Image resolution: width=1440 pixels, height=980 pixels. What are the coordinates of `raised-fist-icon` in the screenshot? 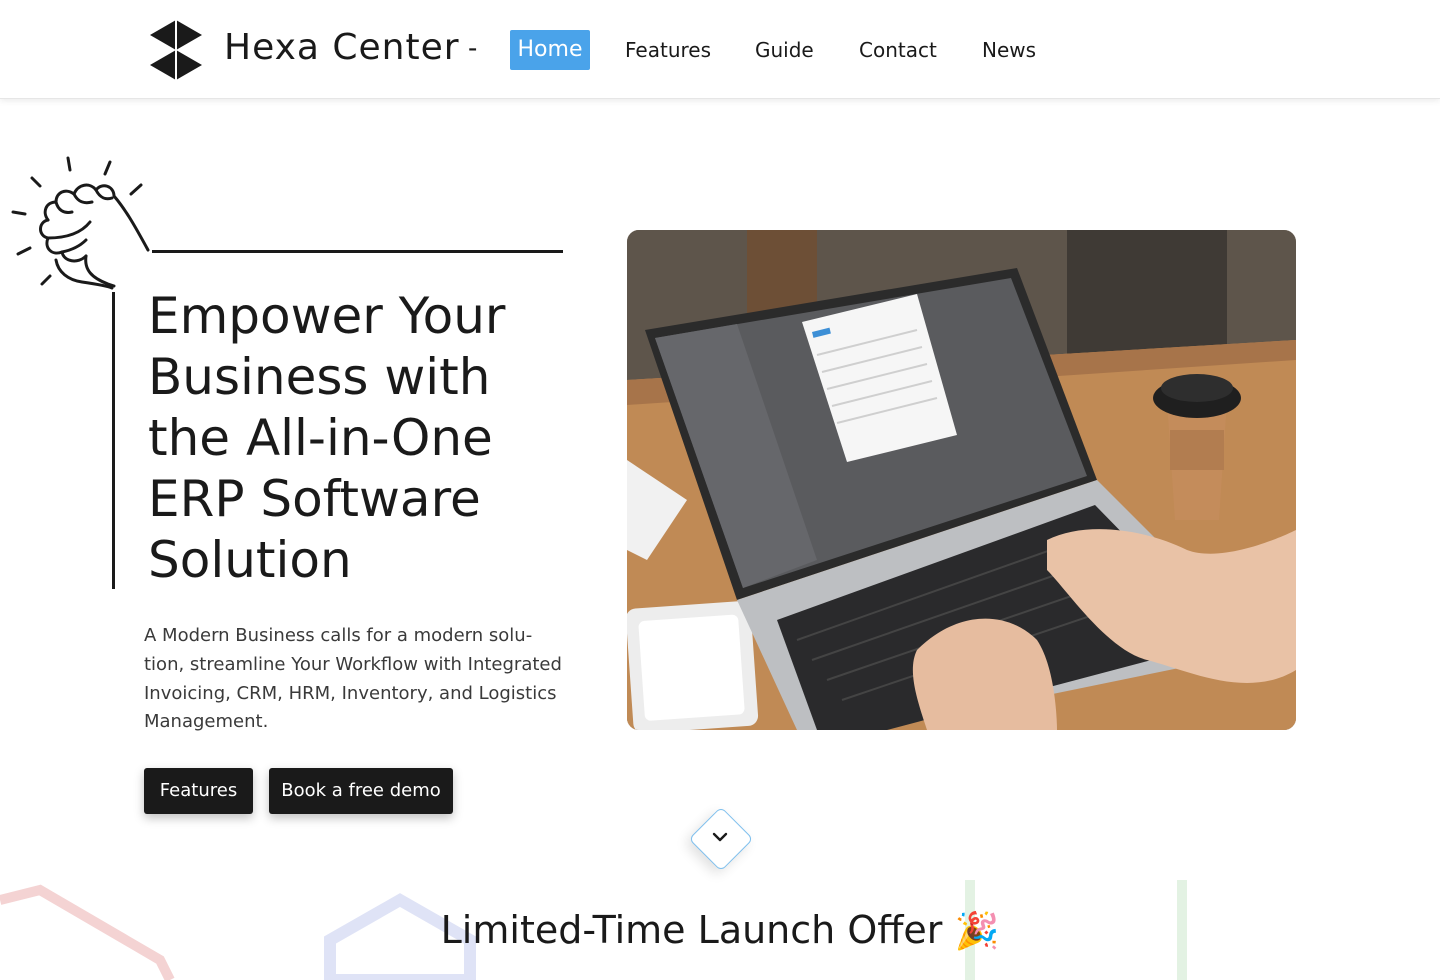 It's located at (80, 223).